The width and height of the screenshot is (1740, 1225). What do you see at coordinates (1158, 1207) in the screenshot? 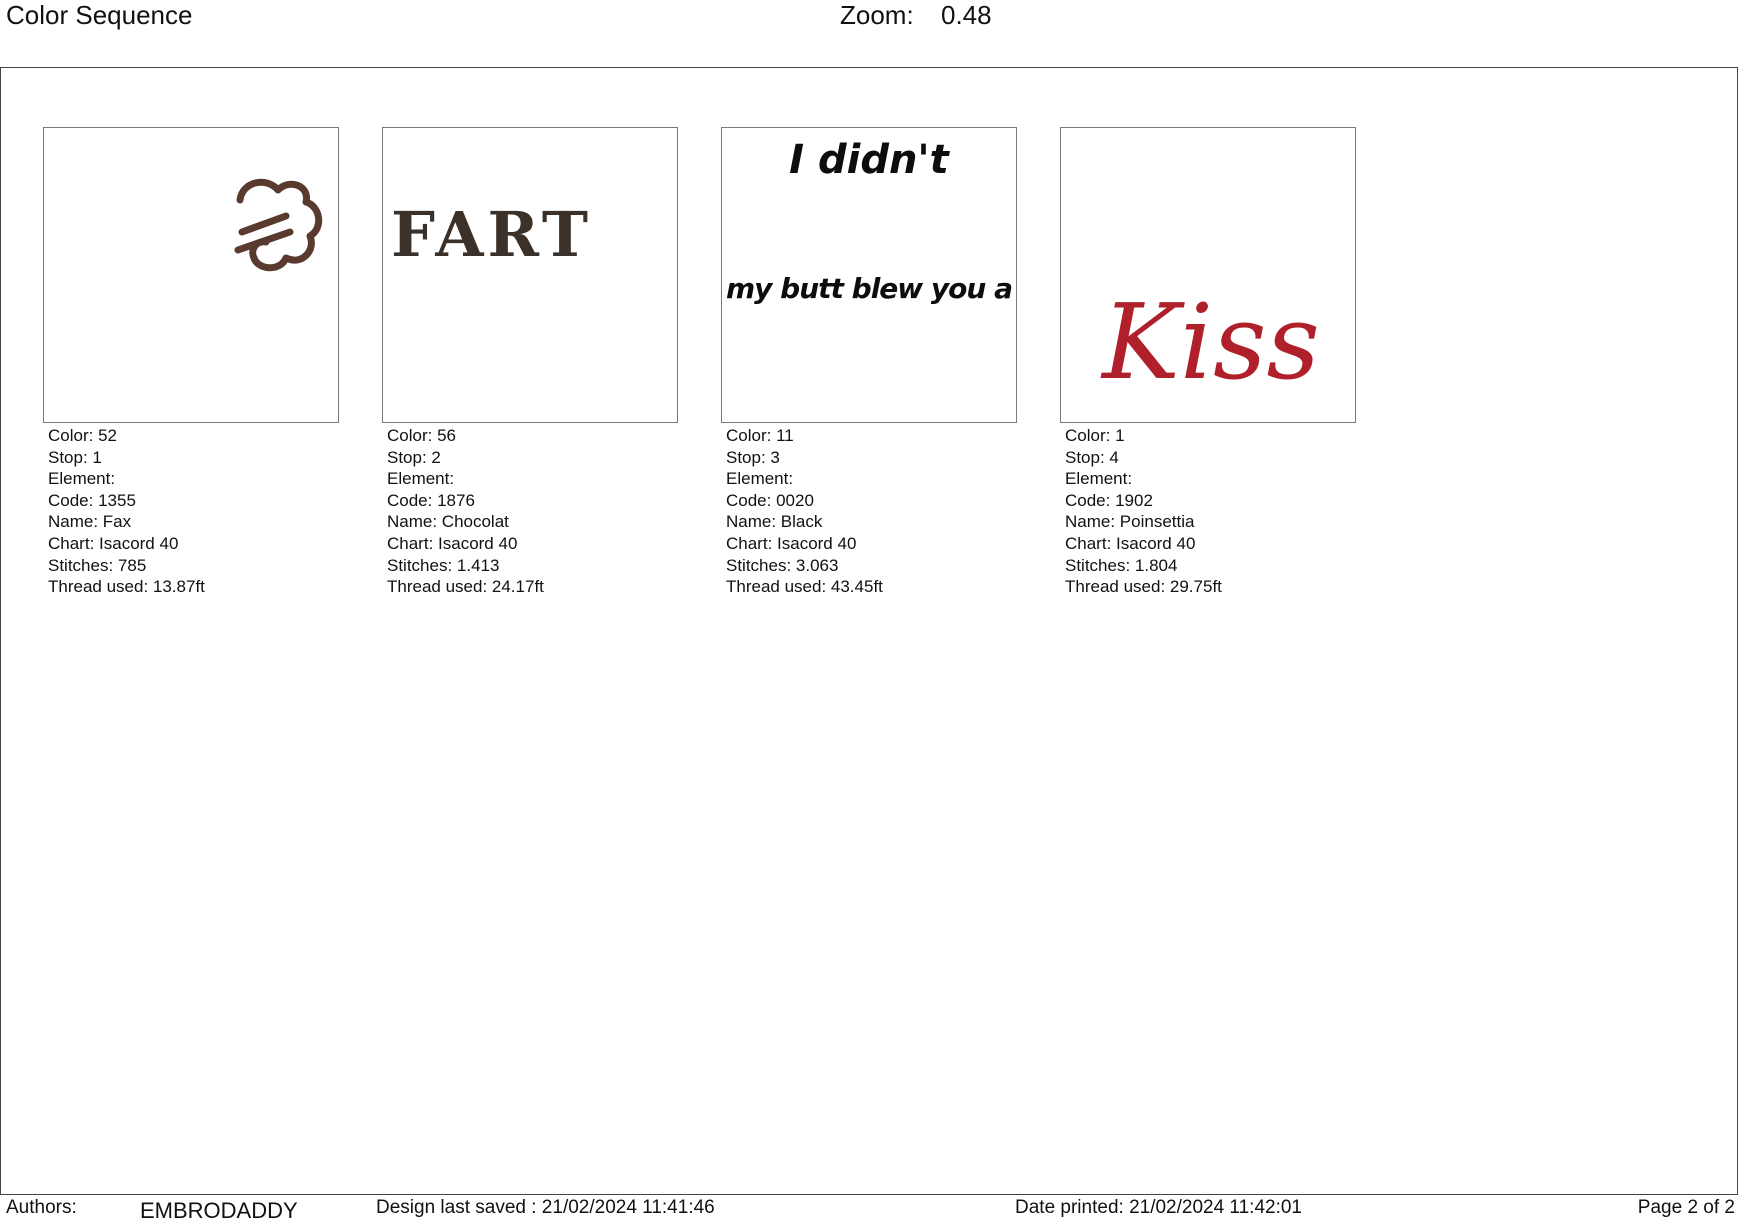
I see `date-printed: Date printed: 21/02/2024 11:42:01` at bounding box center [1158, 1207].